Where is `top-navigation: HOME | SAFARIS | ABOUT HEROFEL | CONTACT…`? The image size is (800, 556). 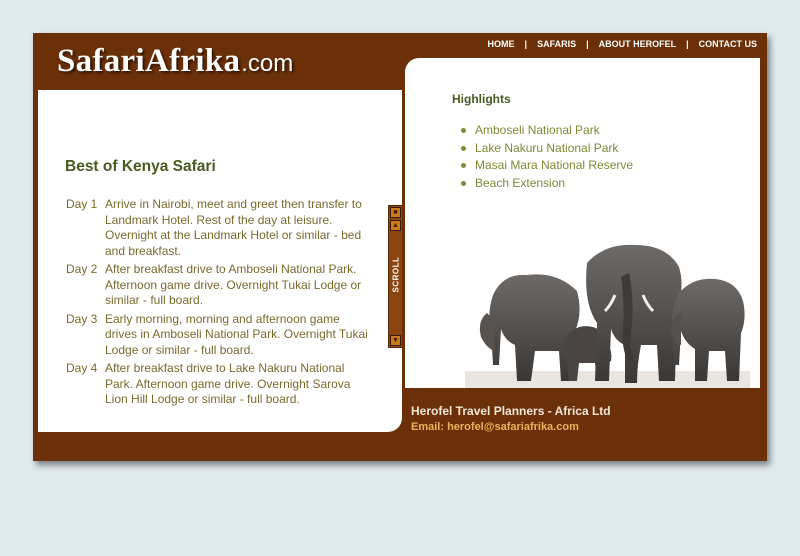
top-navigation: HOME | SAFARIS | ABOUT HEROFEL | CONTACT… is located at coordinates (622, 44).